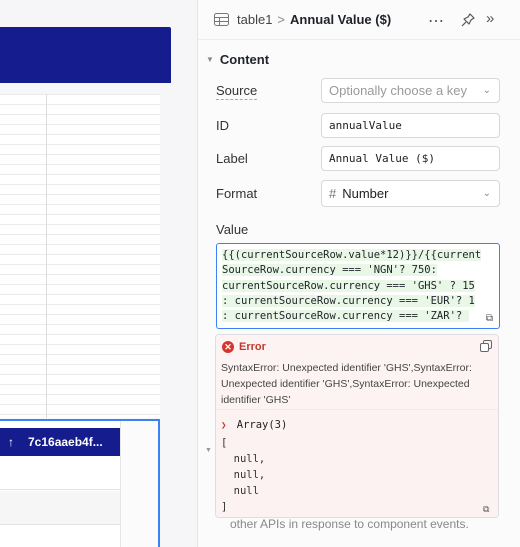 This screenshot has width=520, height=547. I want to click on error-x-icon: ✕, so click(228, 347).